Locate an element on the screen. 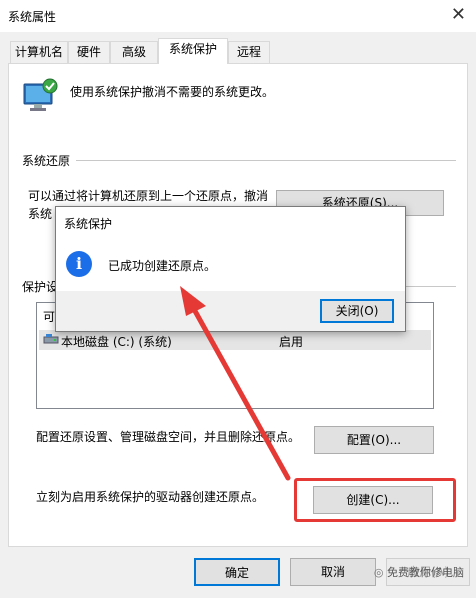 This screenshot has height=598, width=476. watermark: ◎ 免费教你修电脑 is located at coordinates (419, 572).